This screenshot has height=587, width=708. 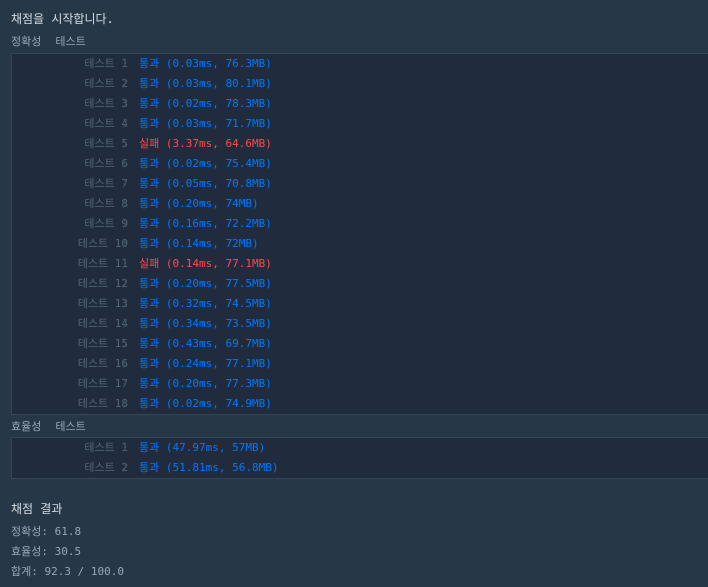 I want to click on test-result-detail: (0.02ms, 75.4MB), so click(x=218, y=163).